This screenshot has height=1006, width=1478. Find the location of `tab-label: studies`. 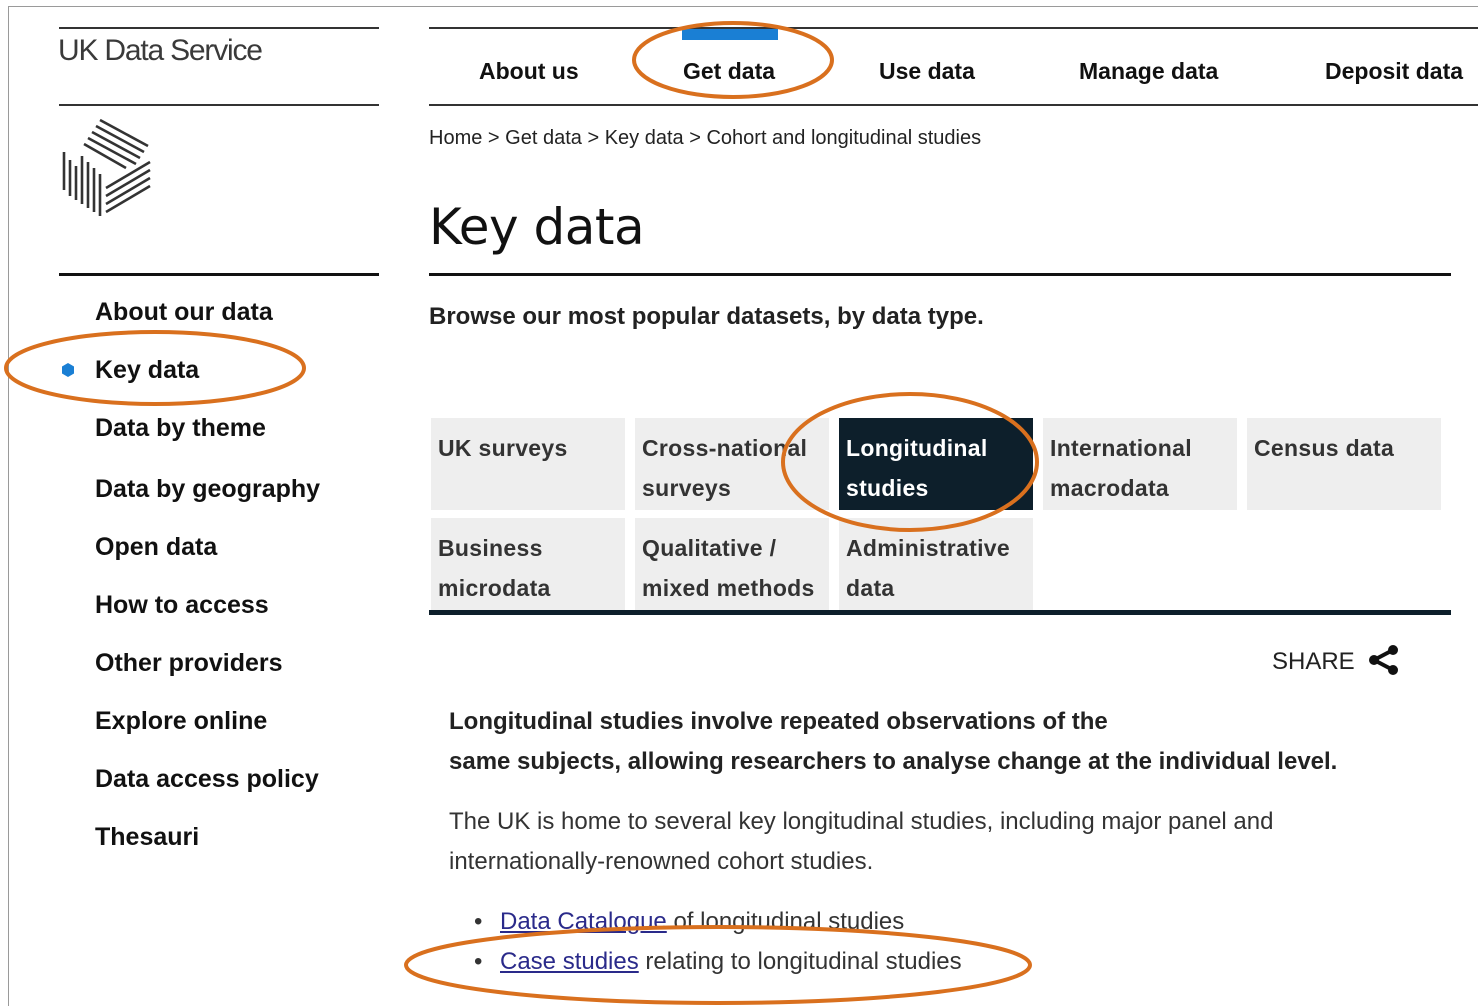

tab-label: studies is located at coordinates (887, 488).